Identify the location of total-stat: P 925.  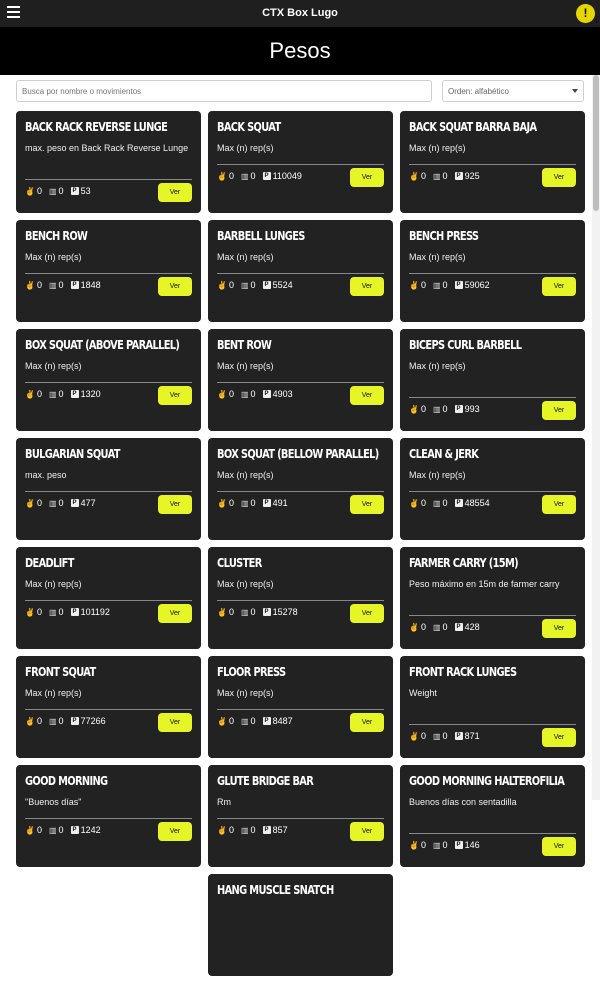
(467, 176).